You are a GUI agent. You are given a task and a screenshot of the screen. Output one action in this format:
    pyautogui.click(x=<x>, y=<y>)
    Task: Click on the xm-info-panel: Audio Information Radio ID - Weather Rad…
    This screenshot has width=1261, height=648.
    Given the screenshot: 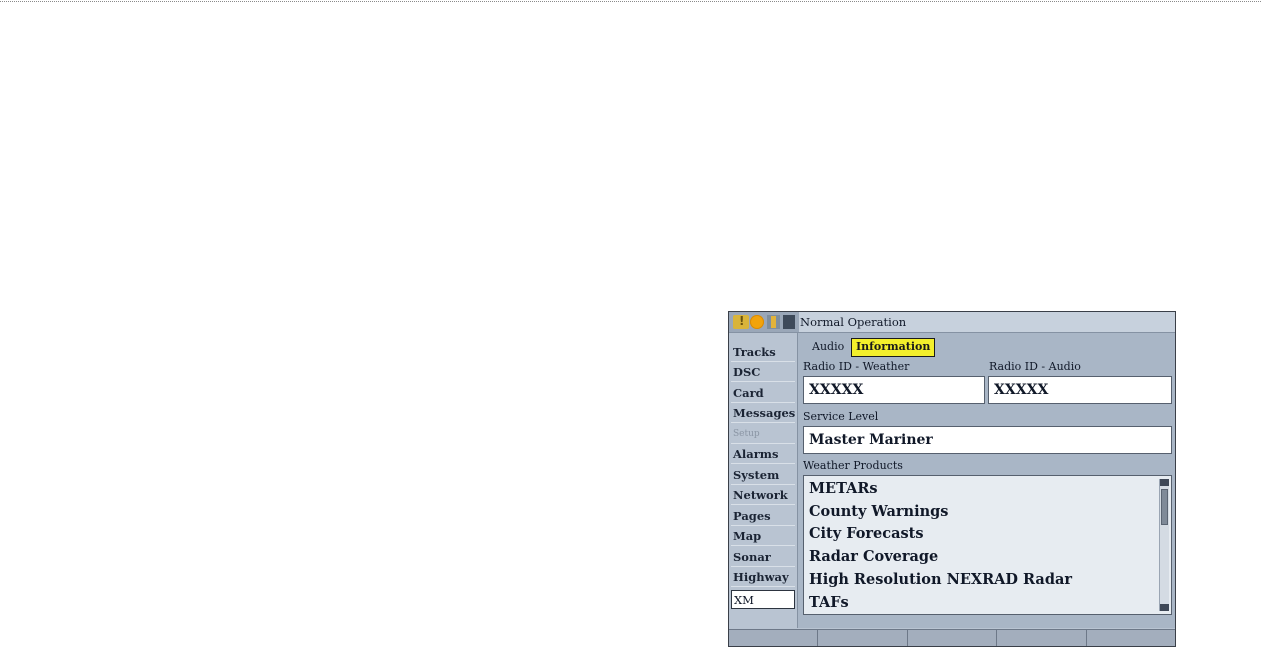 What is the action you would take?
    pyautogui.click(x=986, y=480)
    